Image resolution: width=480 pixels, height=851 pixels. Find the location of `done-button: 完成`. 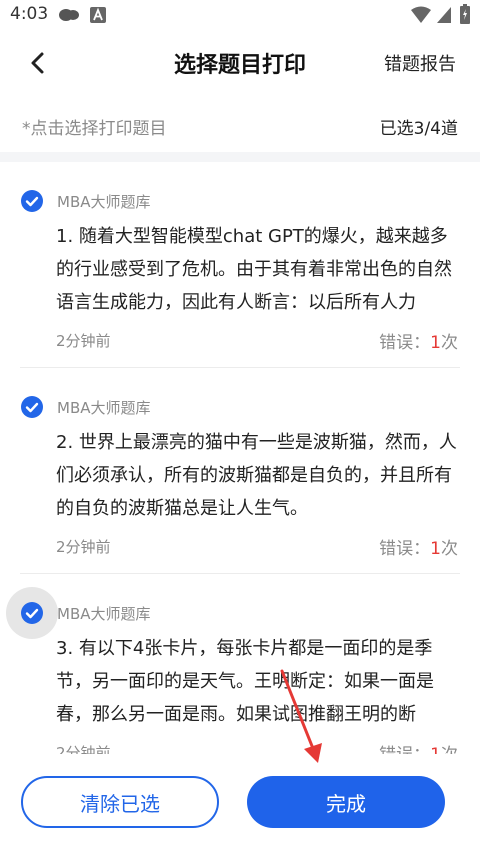

done-button: 完成 is located at coordinates (346, 802).